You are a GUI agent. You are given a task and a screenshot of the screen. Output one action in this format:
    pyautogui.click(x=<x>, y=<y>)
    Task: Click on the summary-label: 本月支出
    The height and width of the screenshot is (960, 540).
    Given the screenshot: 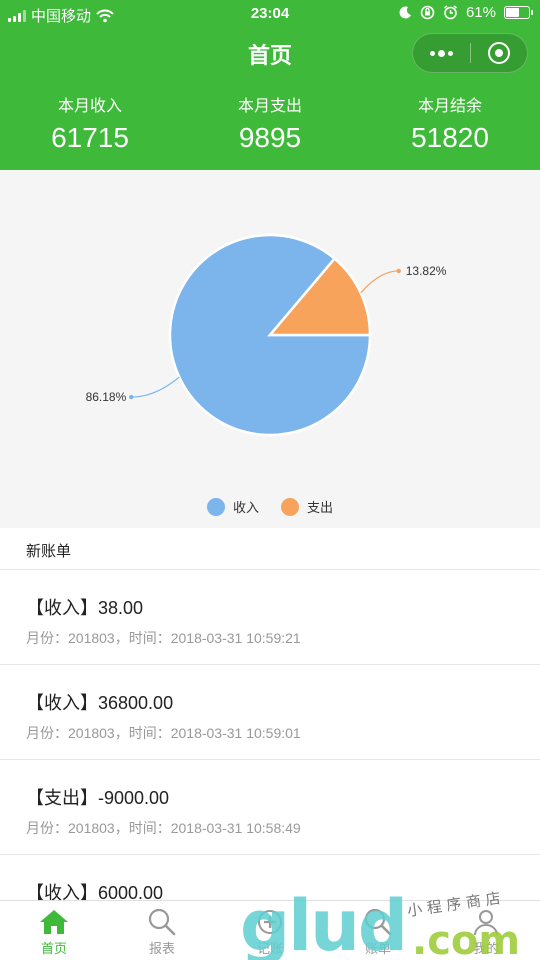 What is the action you would take?
    pyautogui.click(x=269, y=106)
    